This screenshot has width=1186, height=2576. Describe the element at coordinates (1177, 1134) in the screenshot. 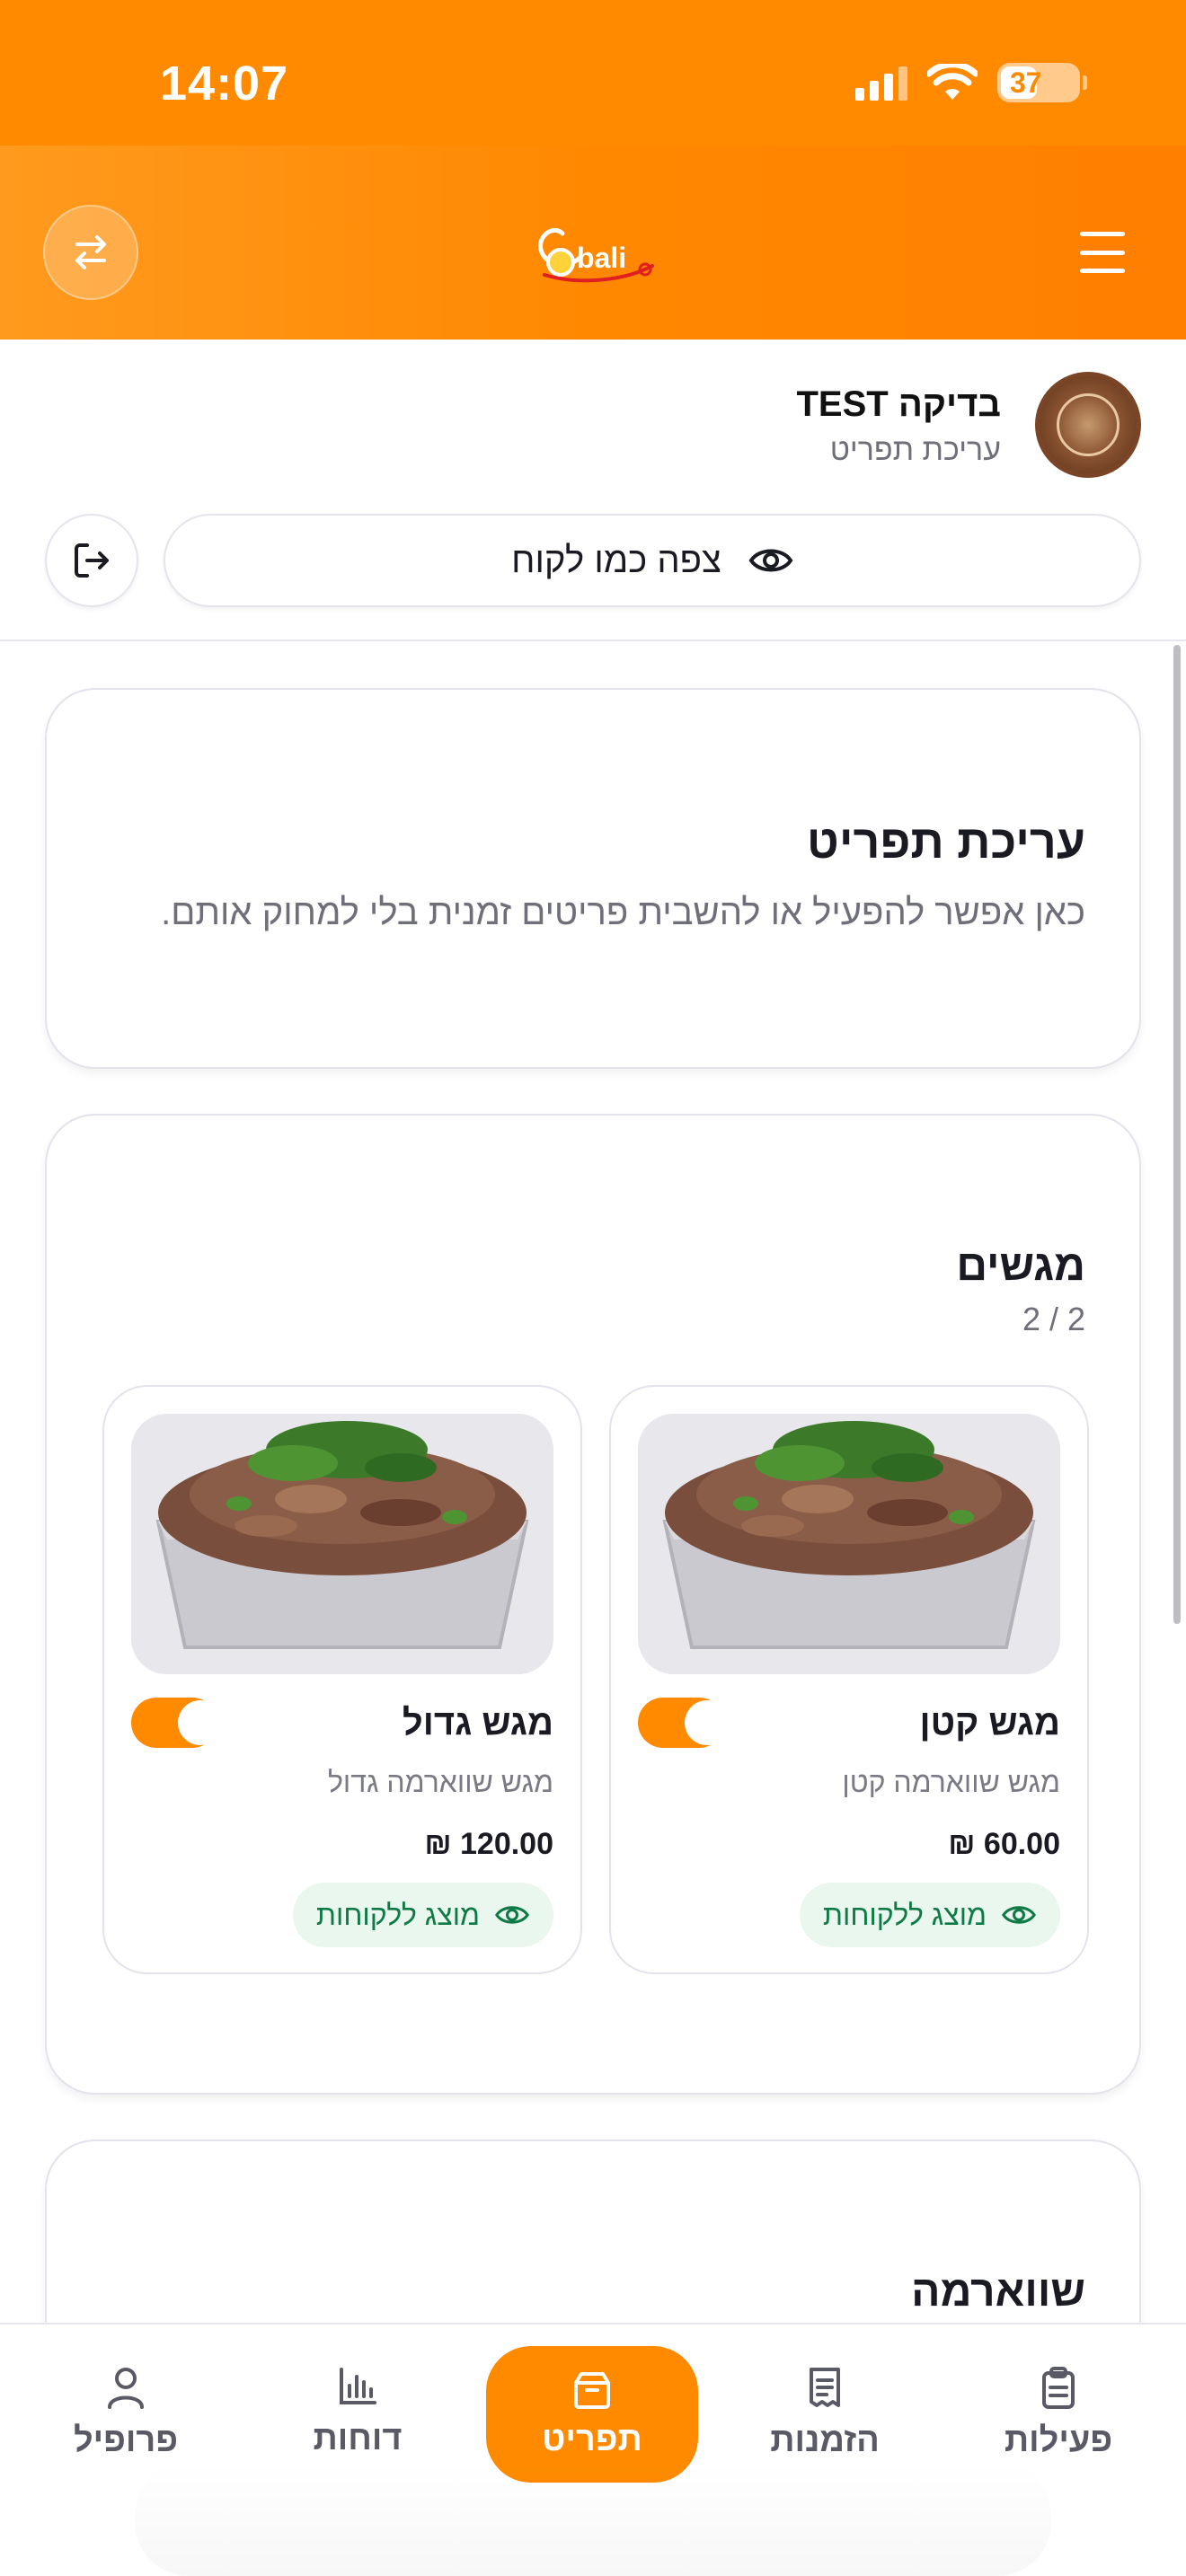

I see `scrollbar` at that location.